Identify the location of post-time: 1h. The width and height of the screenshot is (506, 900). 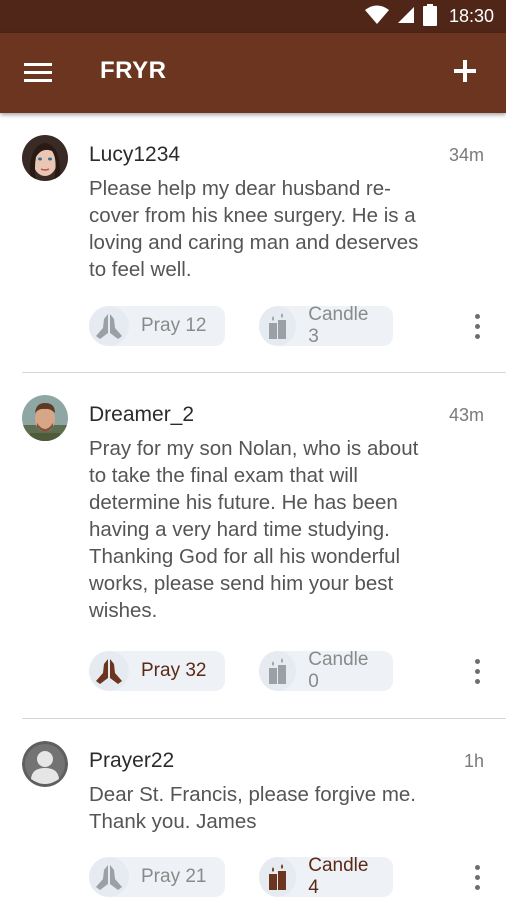
(473, 761).